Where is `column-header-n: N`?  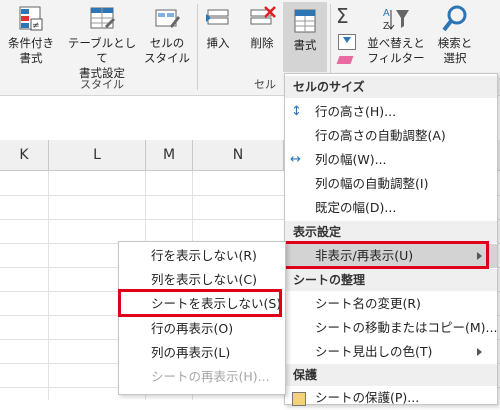 column-header-n: N is located at coordinates (238, 155).